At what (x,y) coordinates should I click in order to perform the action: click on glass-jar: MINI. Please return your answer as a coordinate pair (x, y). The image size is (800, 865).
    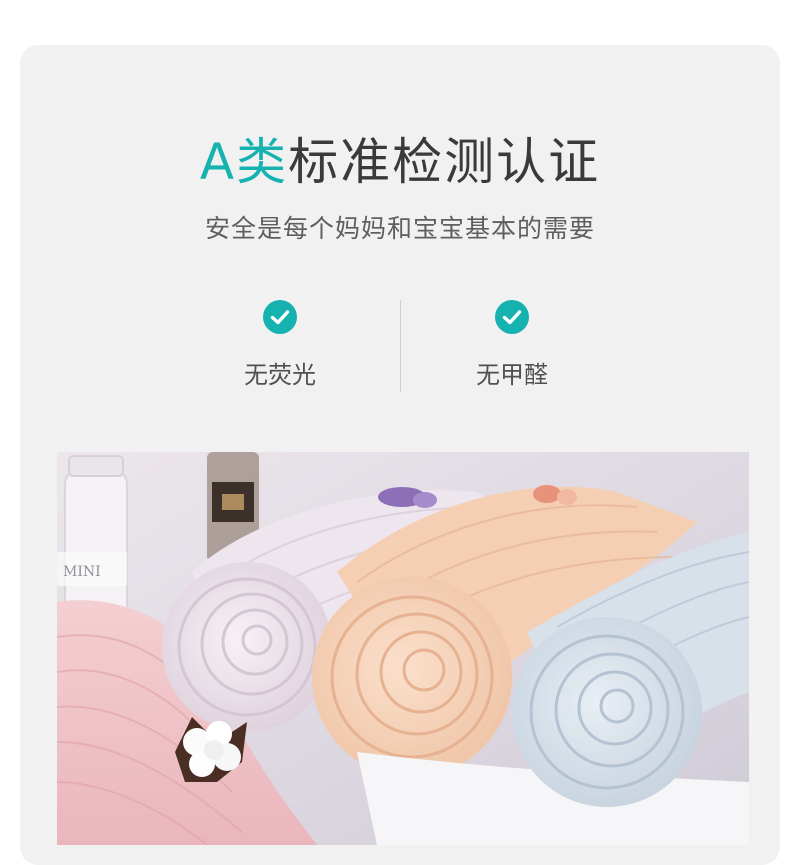
    Looking at the image, I should click on (92, 538).